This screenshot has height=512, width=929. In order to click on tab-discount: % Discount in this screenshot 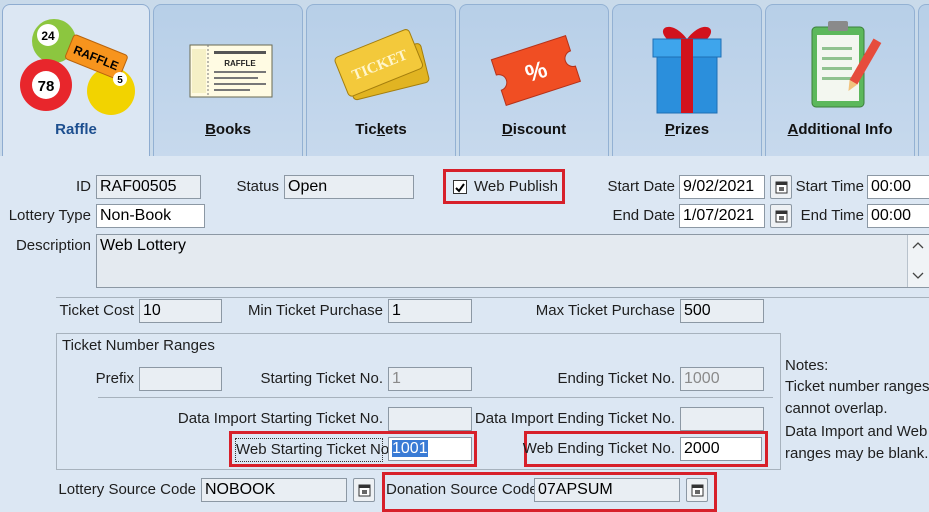, I will do `click(534, 80)`.